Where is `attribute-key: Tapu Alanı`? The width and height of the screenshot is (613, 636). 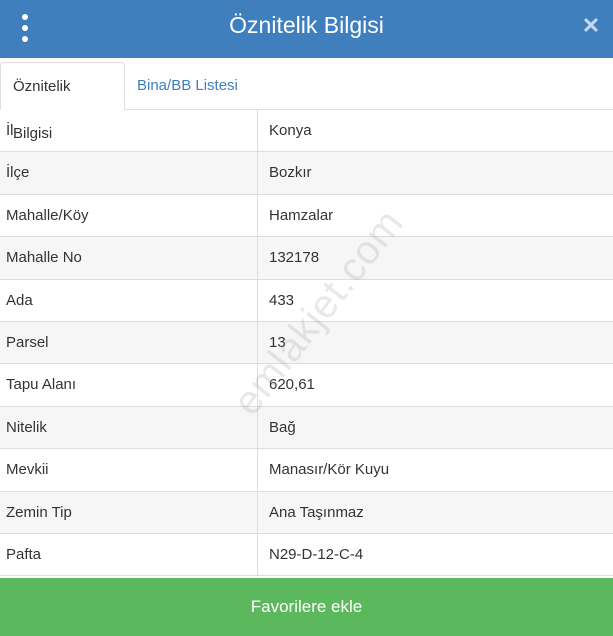 attribute-key: Tapu Alanı is located at coordinates (129, 385).